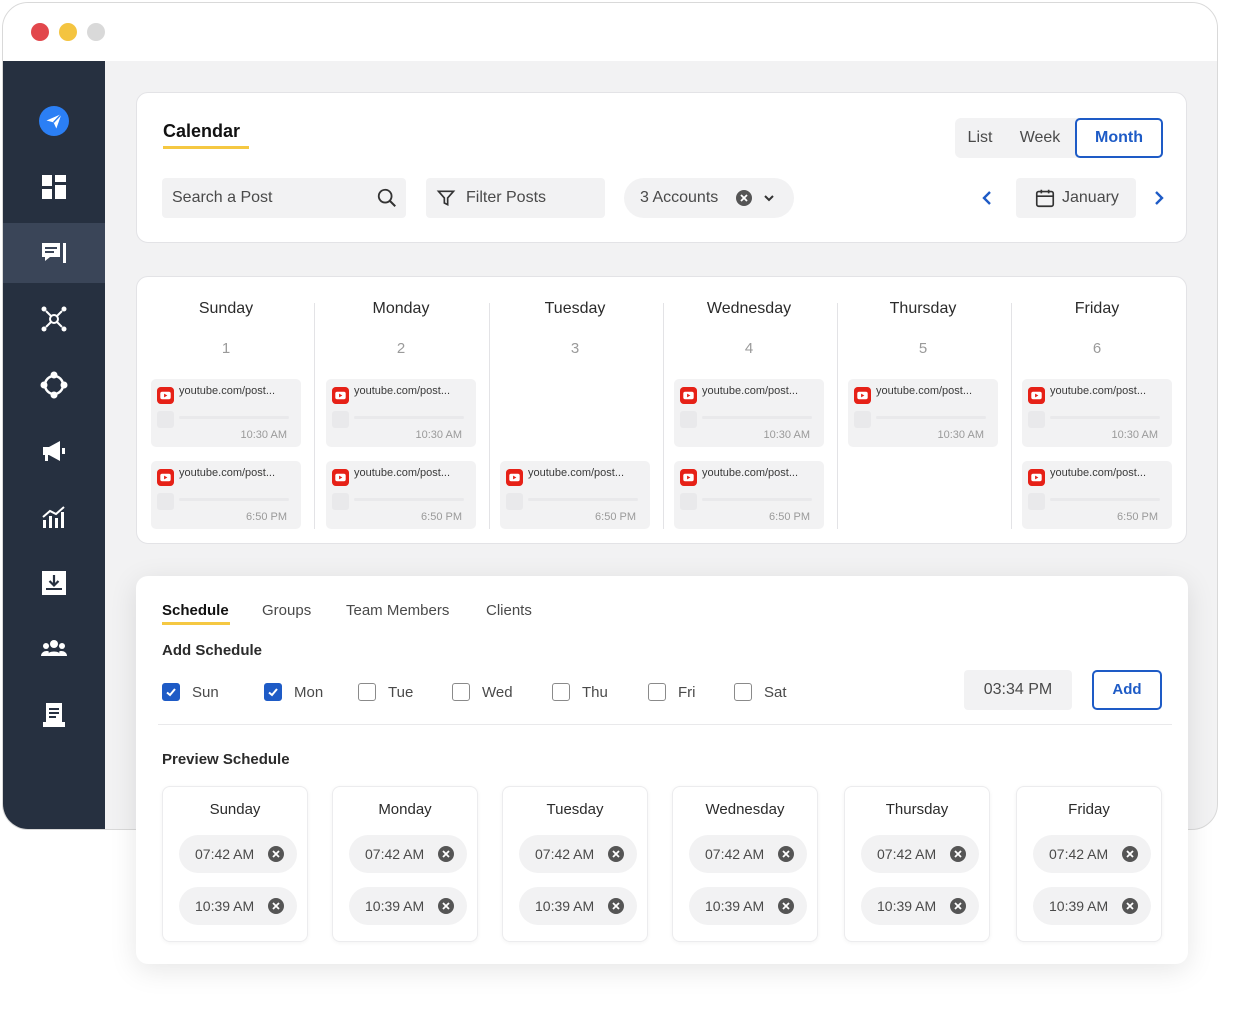 Image resolution: width=1236 pixels, height=1012 pixels. What do you see at coordinates (672, 692) in the screenshot?
I see `weekday-checkbox-fri: Fri` at bounding box center [672, 692].